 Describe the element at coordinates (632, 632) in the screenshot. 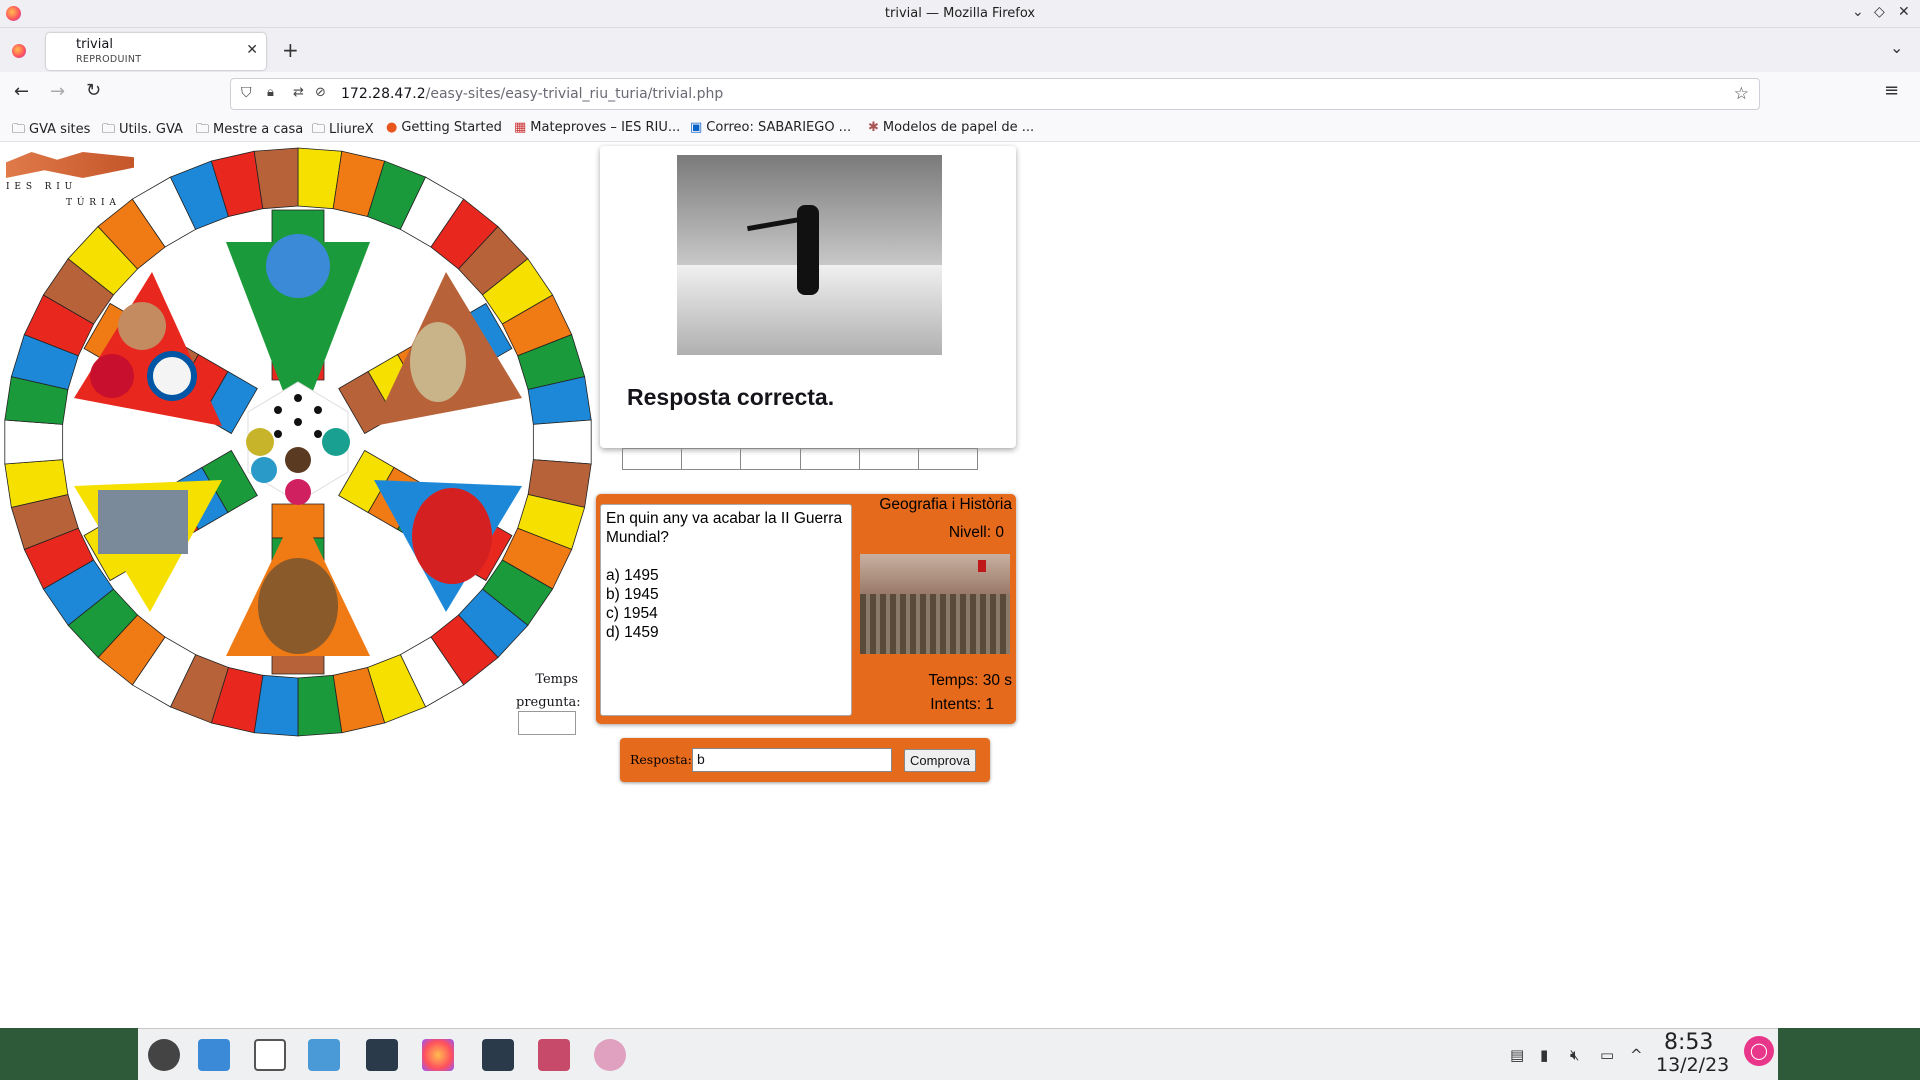

I see `option-d: d) 1459` at that location.